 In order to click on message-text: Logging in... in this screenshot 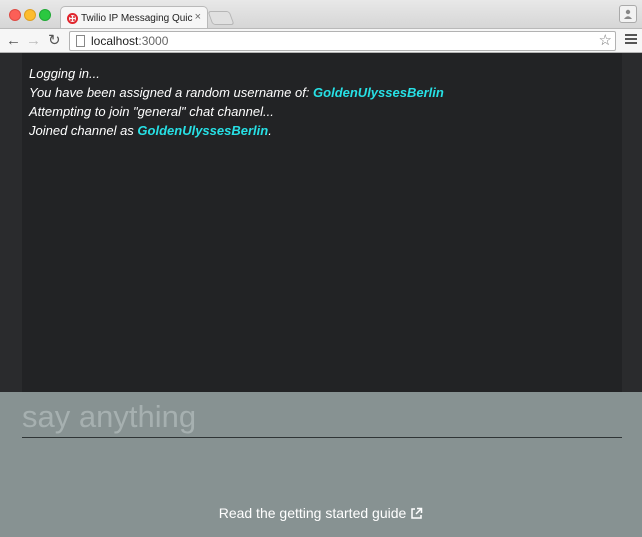, I will do `click(64, 73)`.